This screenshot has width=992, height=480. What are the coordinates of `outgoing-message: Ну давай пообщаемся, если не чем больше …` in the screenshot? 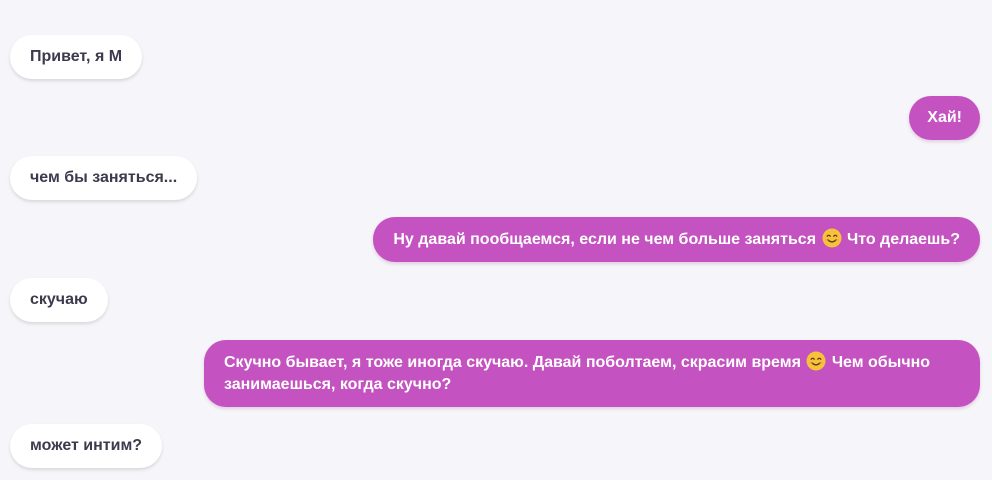 It's located at (676, 239).